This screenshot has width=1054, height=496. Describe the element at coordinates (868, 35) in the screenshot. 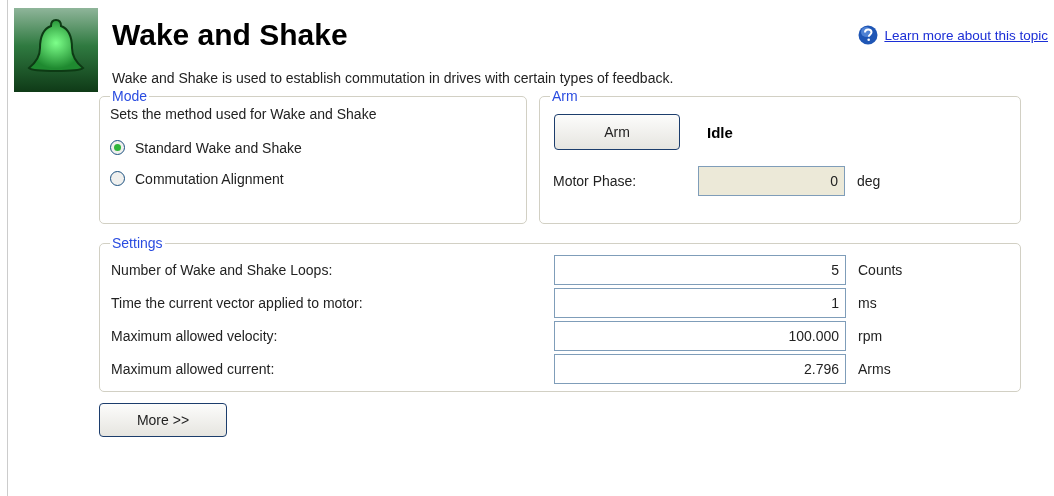

I see `help-icon` at that location.